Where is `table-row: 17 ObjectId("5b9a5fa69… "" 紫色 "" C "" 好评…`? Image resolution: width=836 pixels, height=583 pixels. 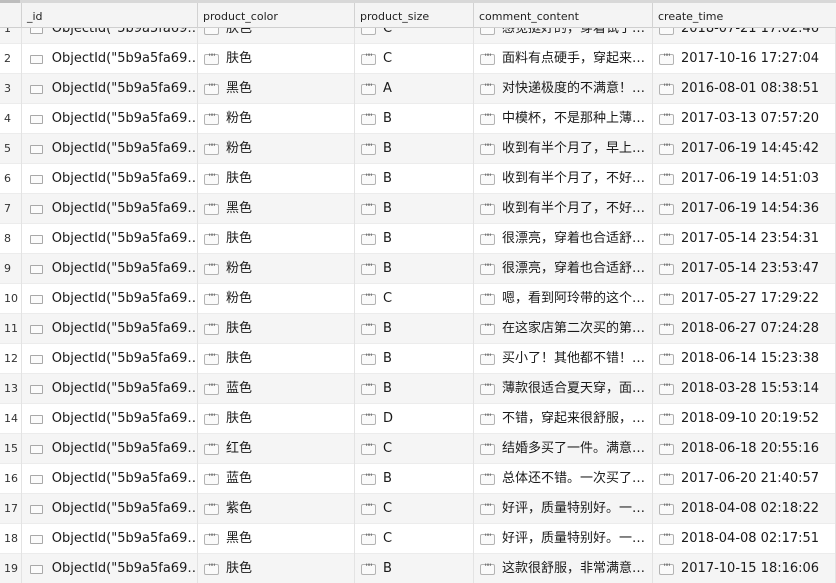 table-row: 17 ObjectId("5b9a5fa69… "" 紫色 "" C "" 好评… is located at coordinates (418, 509).